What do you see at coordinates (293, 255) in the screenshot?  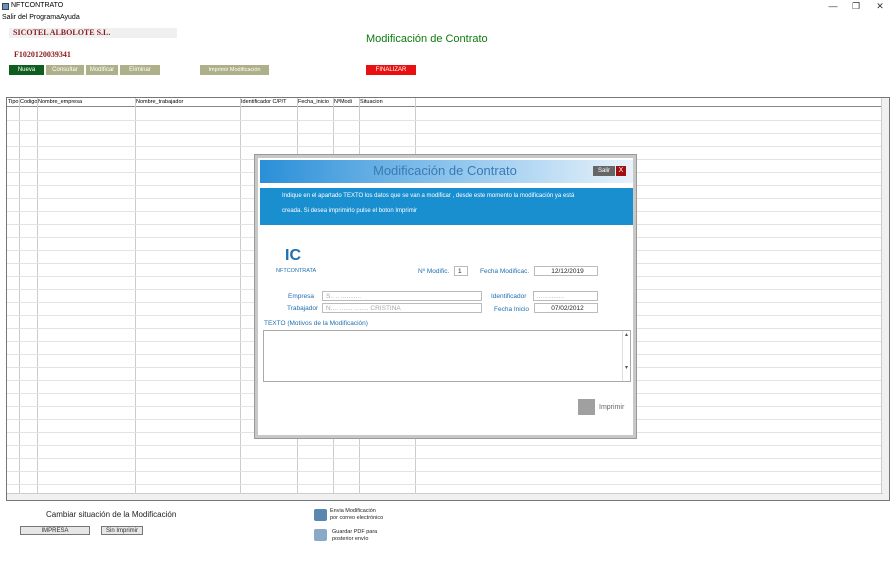 I see `logo-icon: IC` at bounding box center [293, 255].